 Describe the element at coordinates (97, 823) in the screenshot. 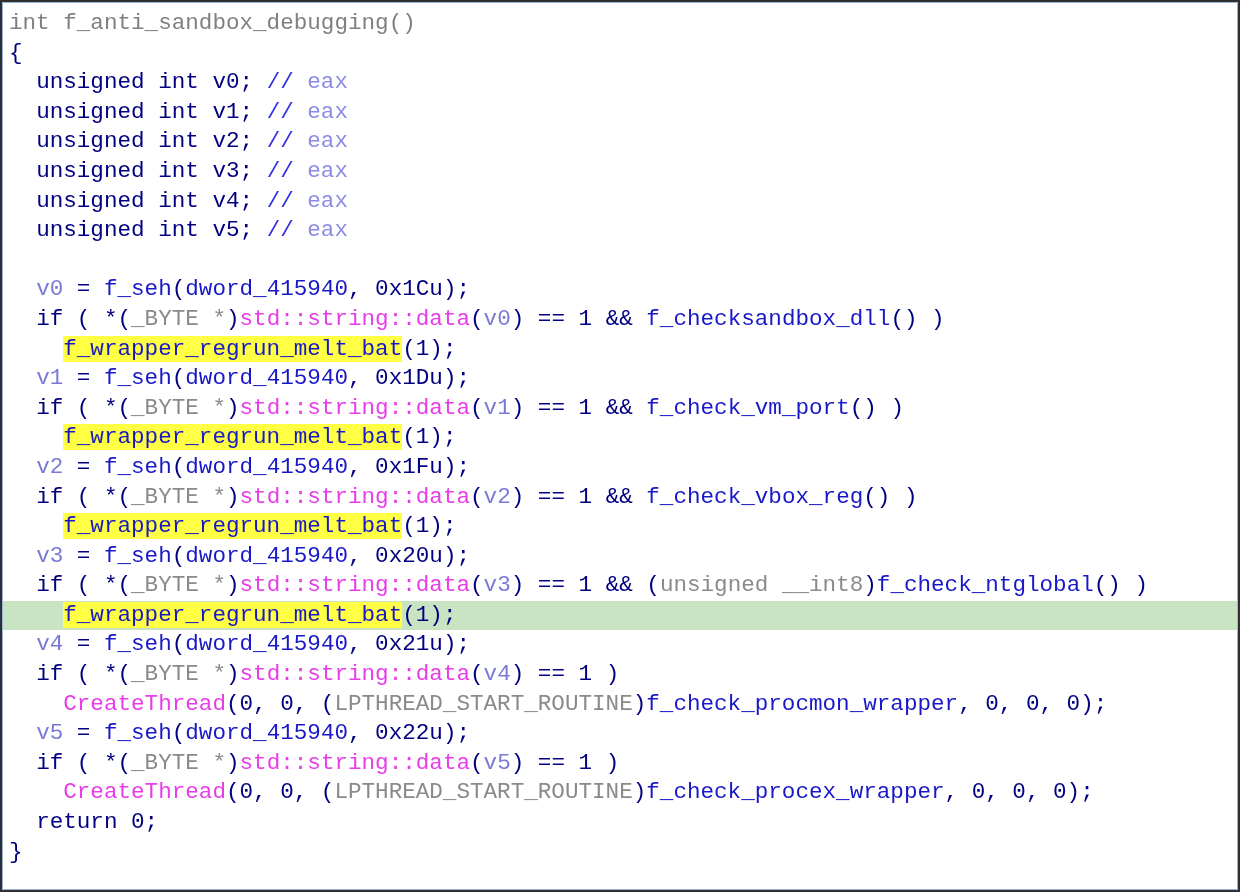

I see `code-line: return 0;` at that location.